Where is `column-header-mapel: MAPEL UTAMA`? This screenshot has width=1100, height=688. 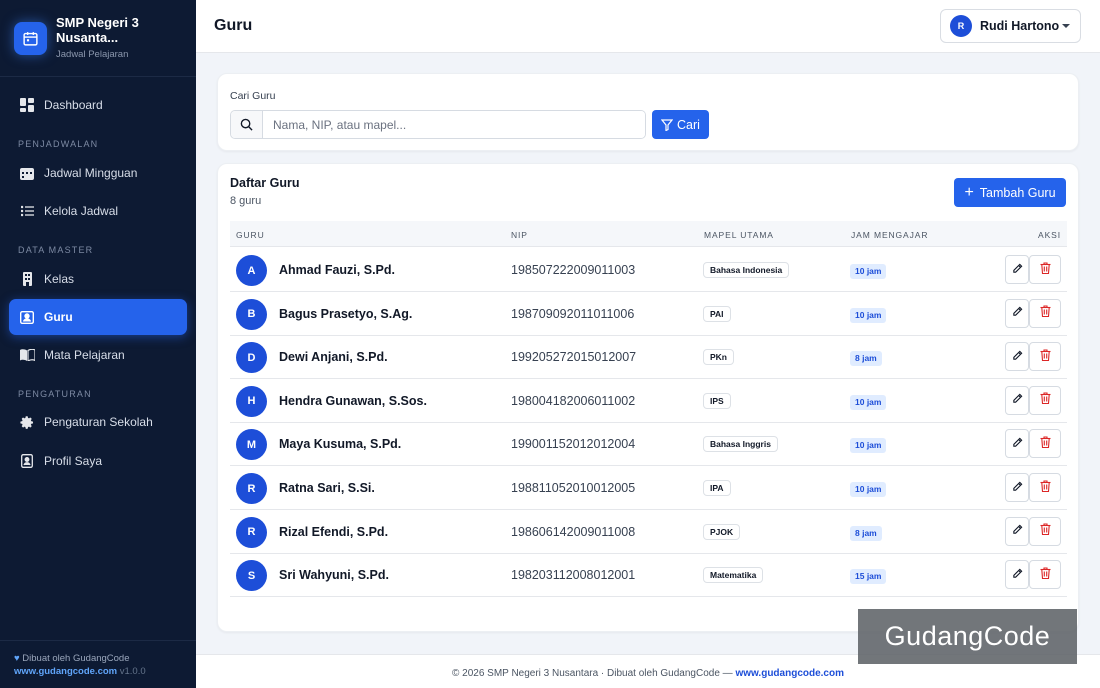 column-header-mapel: MAPEL UTAMA is located at coordinates (739, 235).